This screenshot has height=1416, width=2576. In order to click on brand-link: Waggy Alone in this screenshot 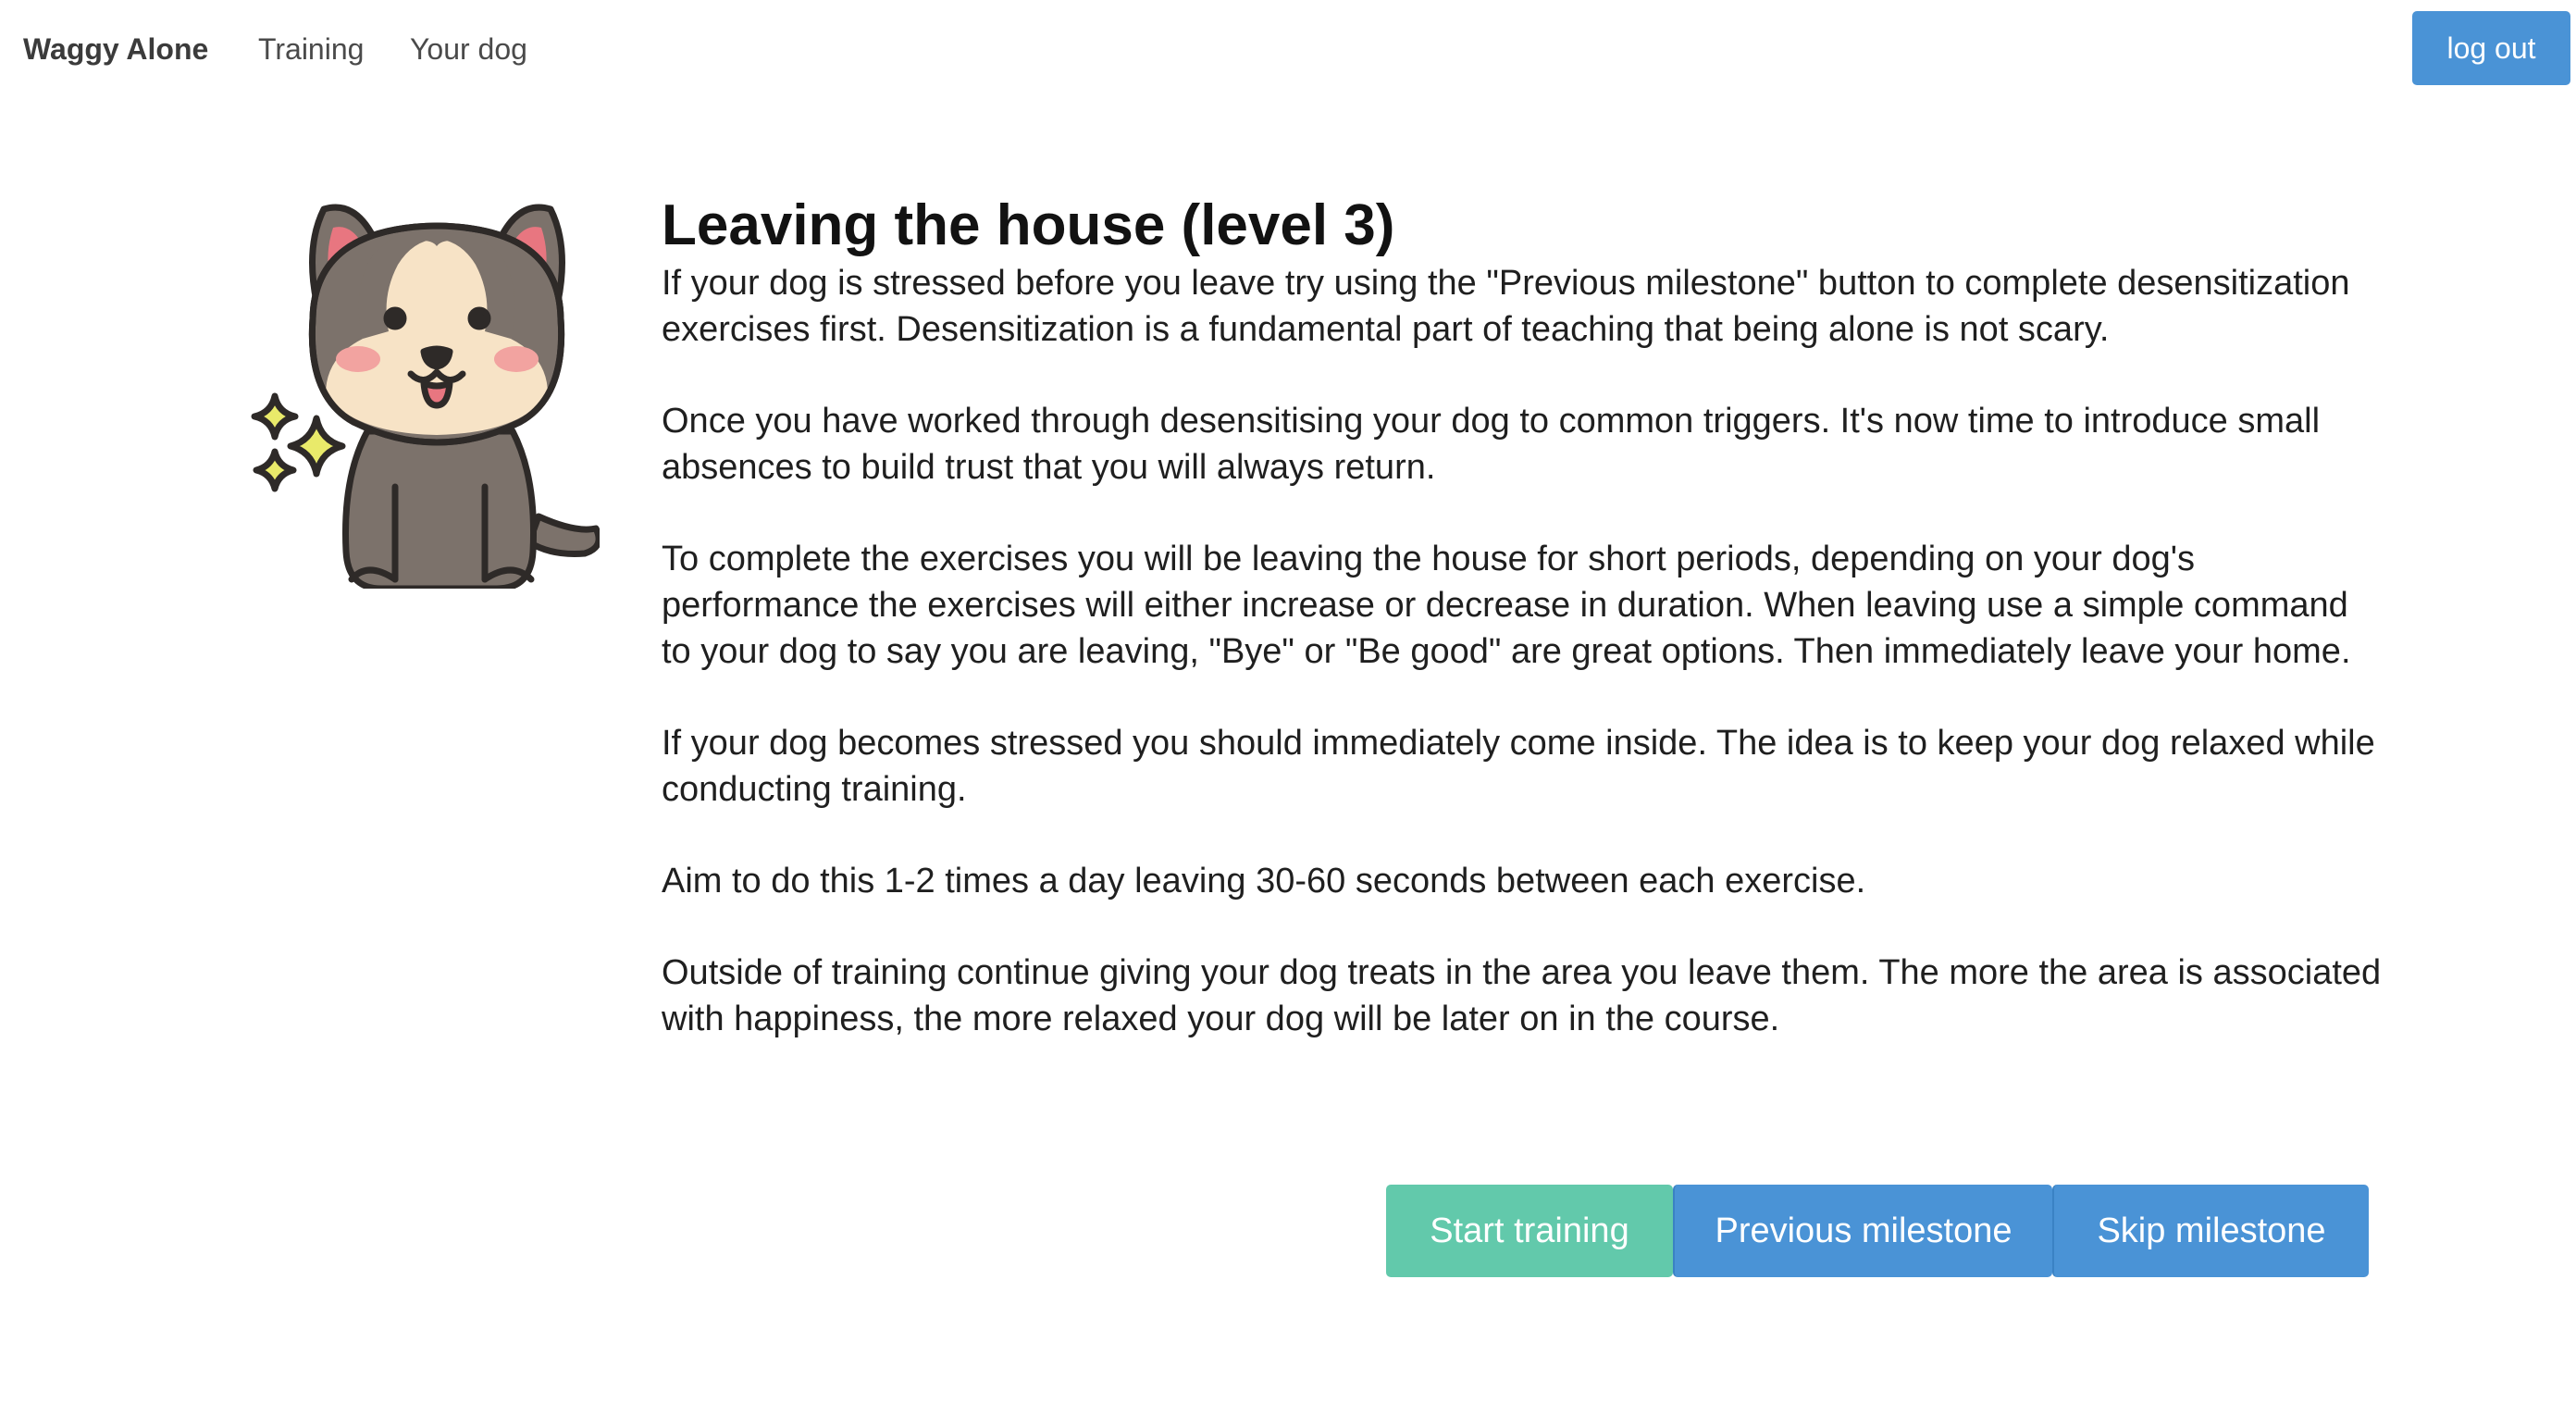, I will do `click(116, 49)`.